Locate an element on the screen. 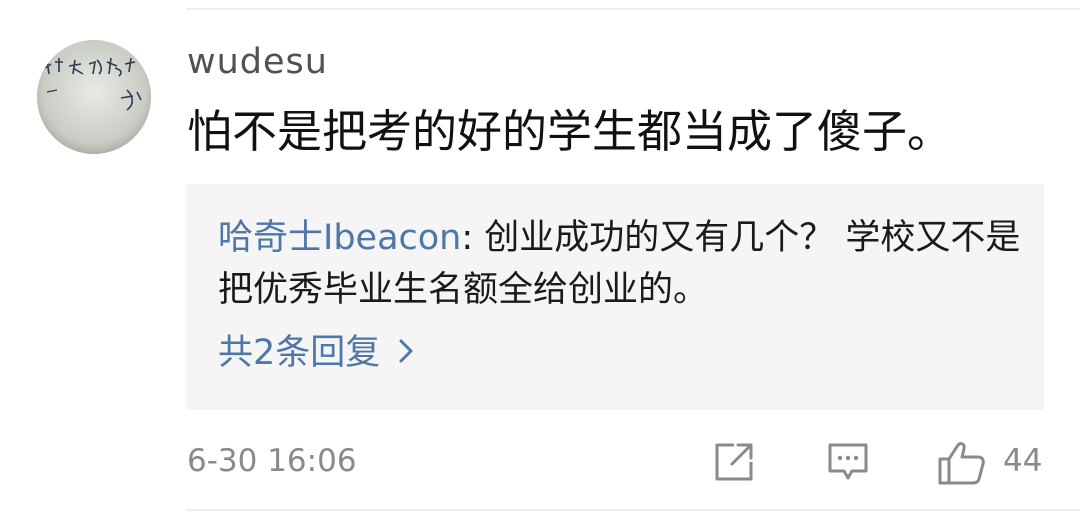 The width and height of the screenshot is (1080, 513). thumbs-up-icon is located at coordinates (961, 463).